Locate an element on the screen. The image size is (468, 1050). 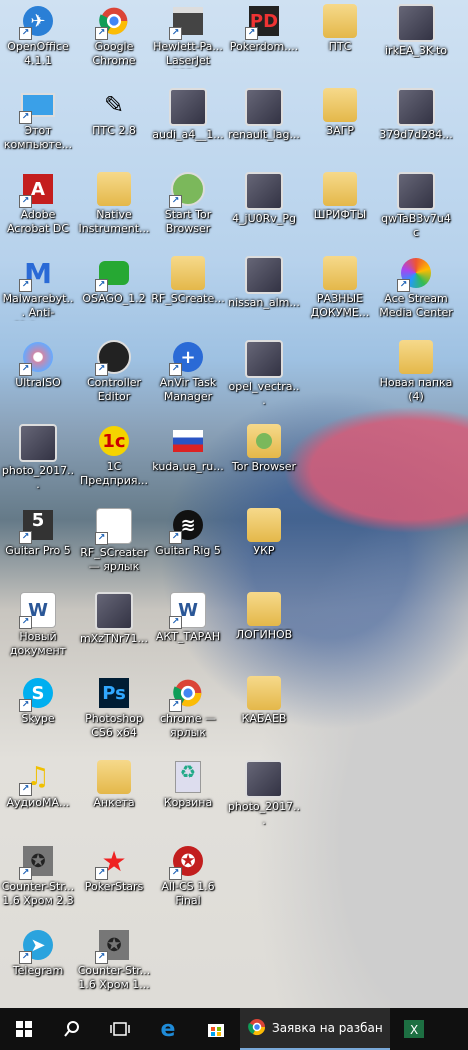
desktop-icon-label: Counter-Str... 1.6 Хром 2.3 is located at coordinates (38, 893).